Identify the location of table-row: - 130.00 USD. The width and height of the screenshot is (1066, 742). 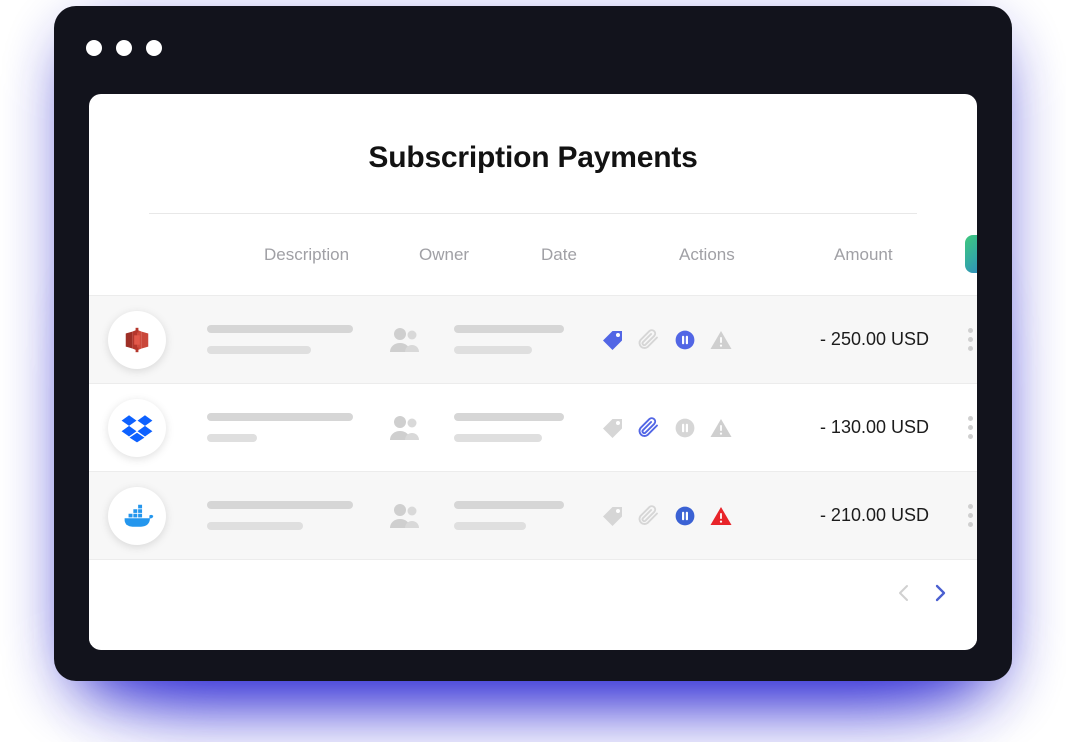
(533, 427).